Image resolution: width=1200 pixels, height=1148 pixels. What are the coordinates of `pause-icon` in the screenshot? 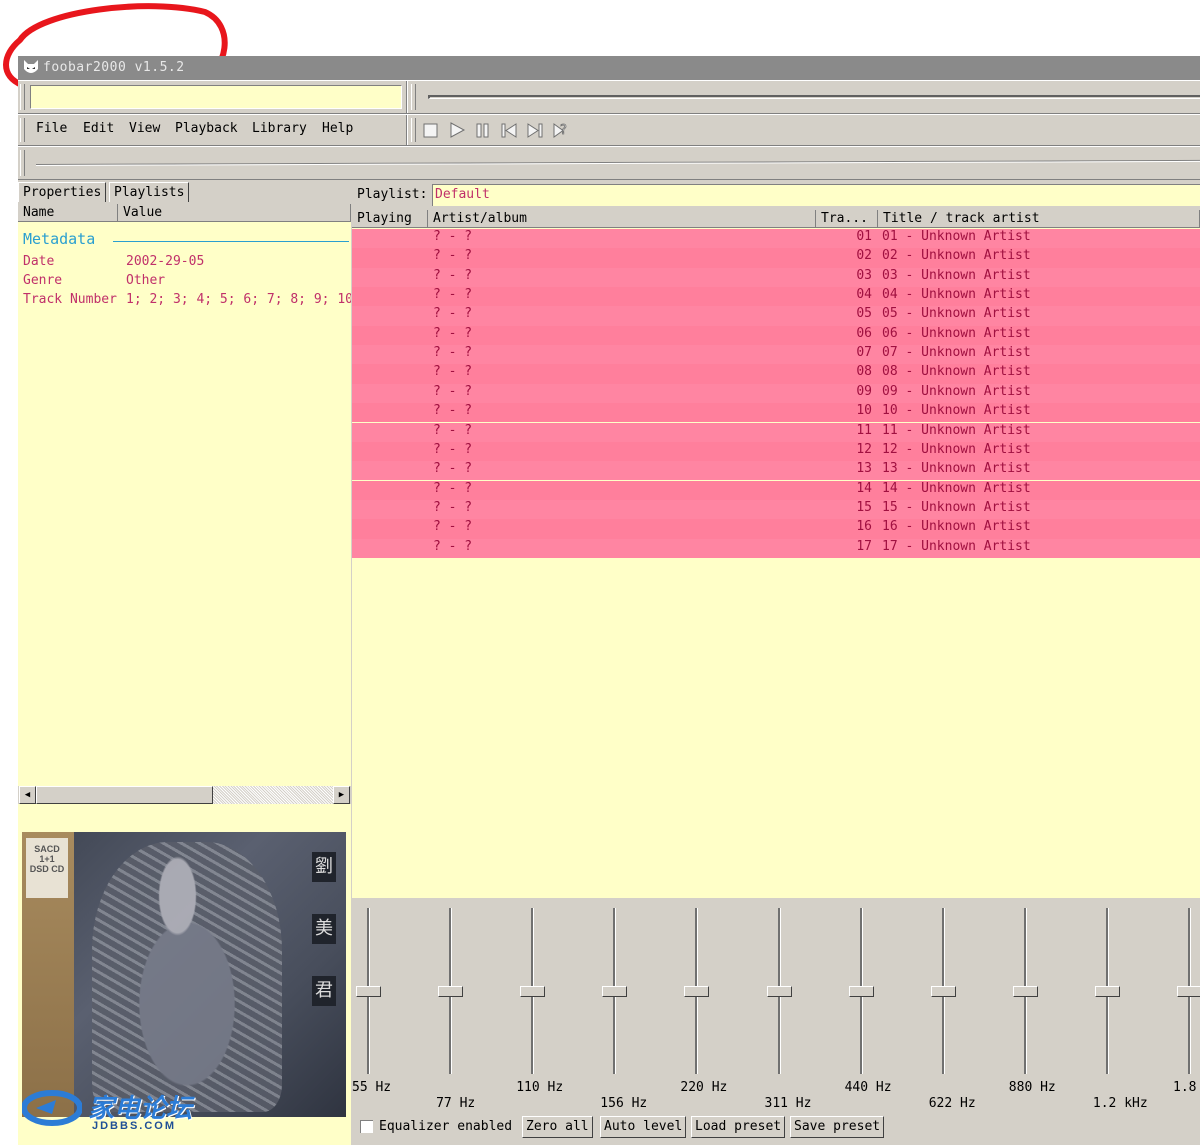 It's located at (483, 130).